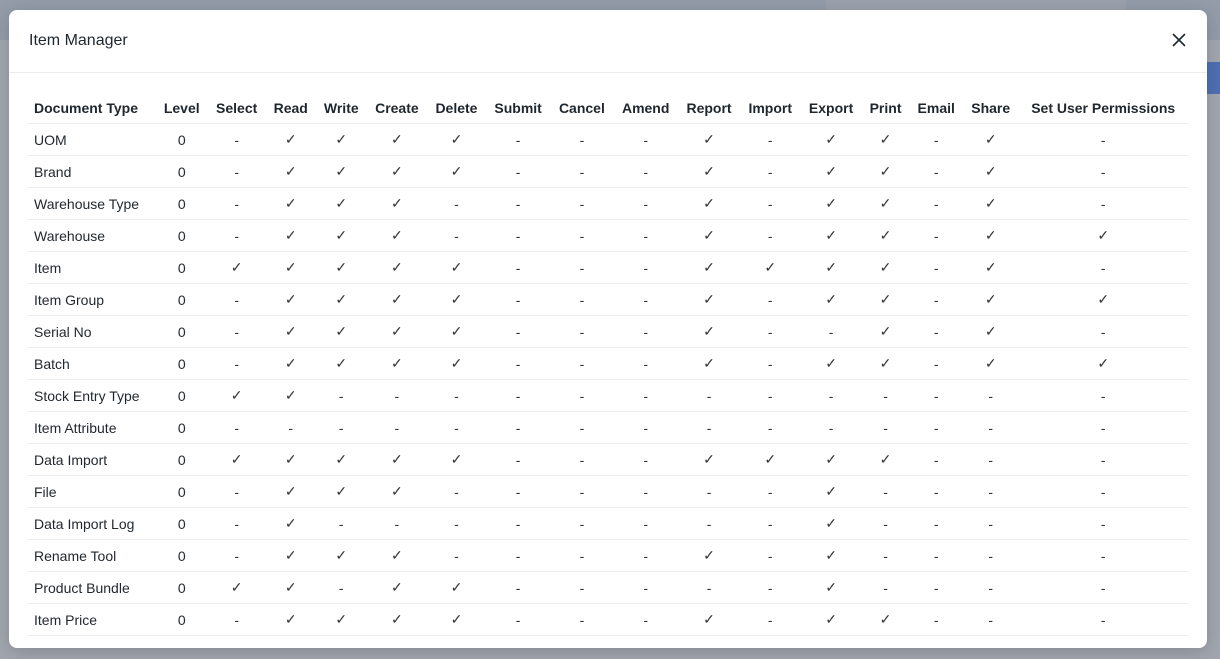  I want to click on table-row: Product Bundle 0 ✓ ✓ - ✓ ✓ - - - - - ✓ - - - -, so click(608, 587).